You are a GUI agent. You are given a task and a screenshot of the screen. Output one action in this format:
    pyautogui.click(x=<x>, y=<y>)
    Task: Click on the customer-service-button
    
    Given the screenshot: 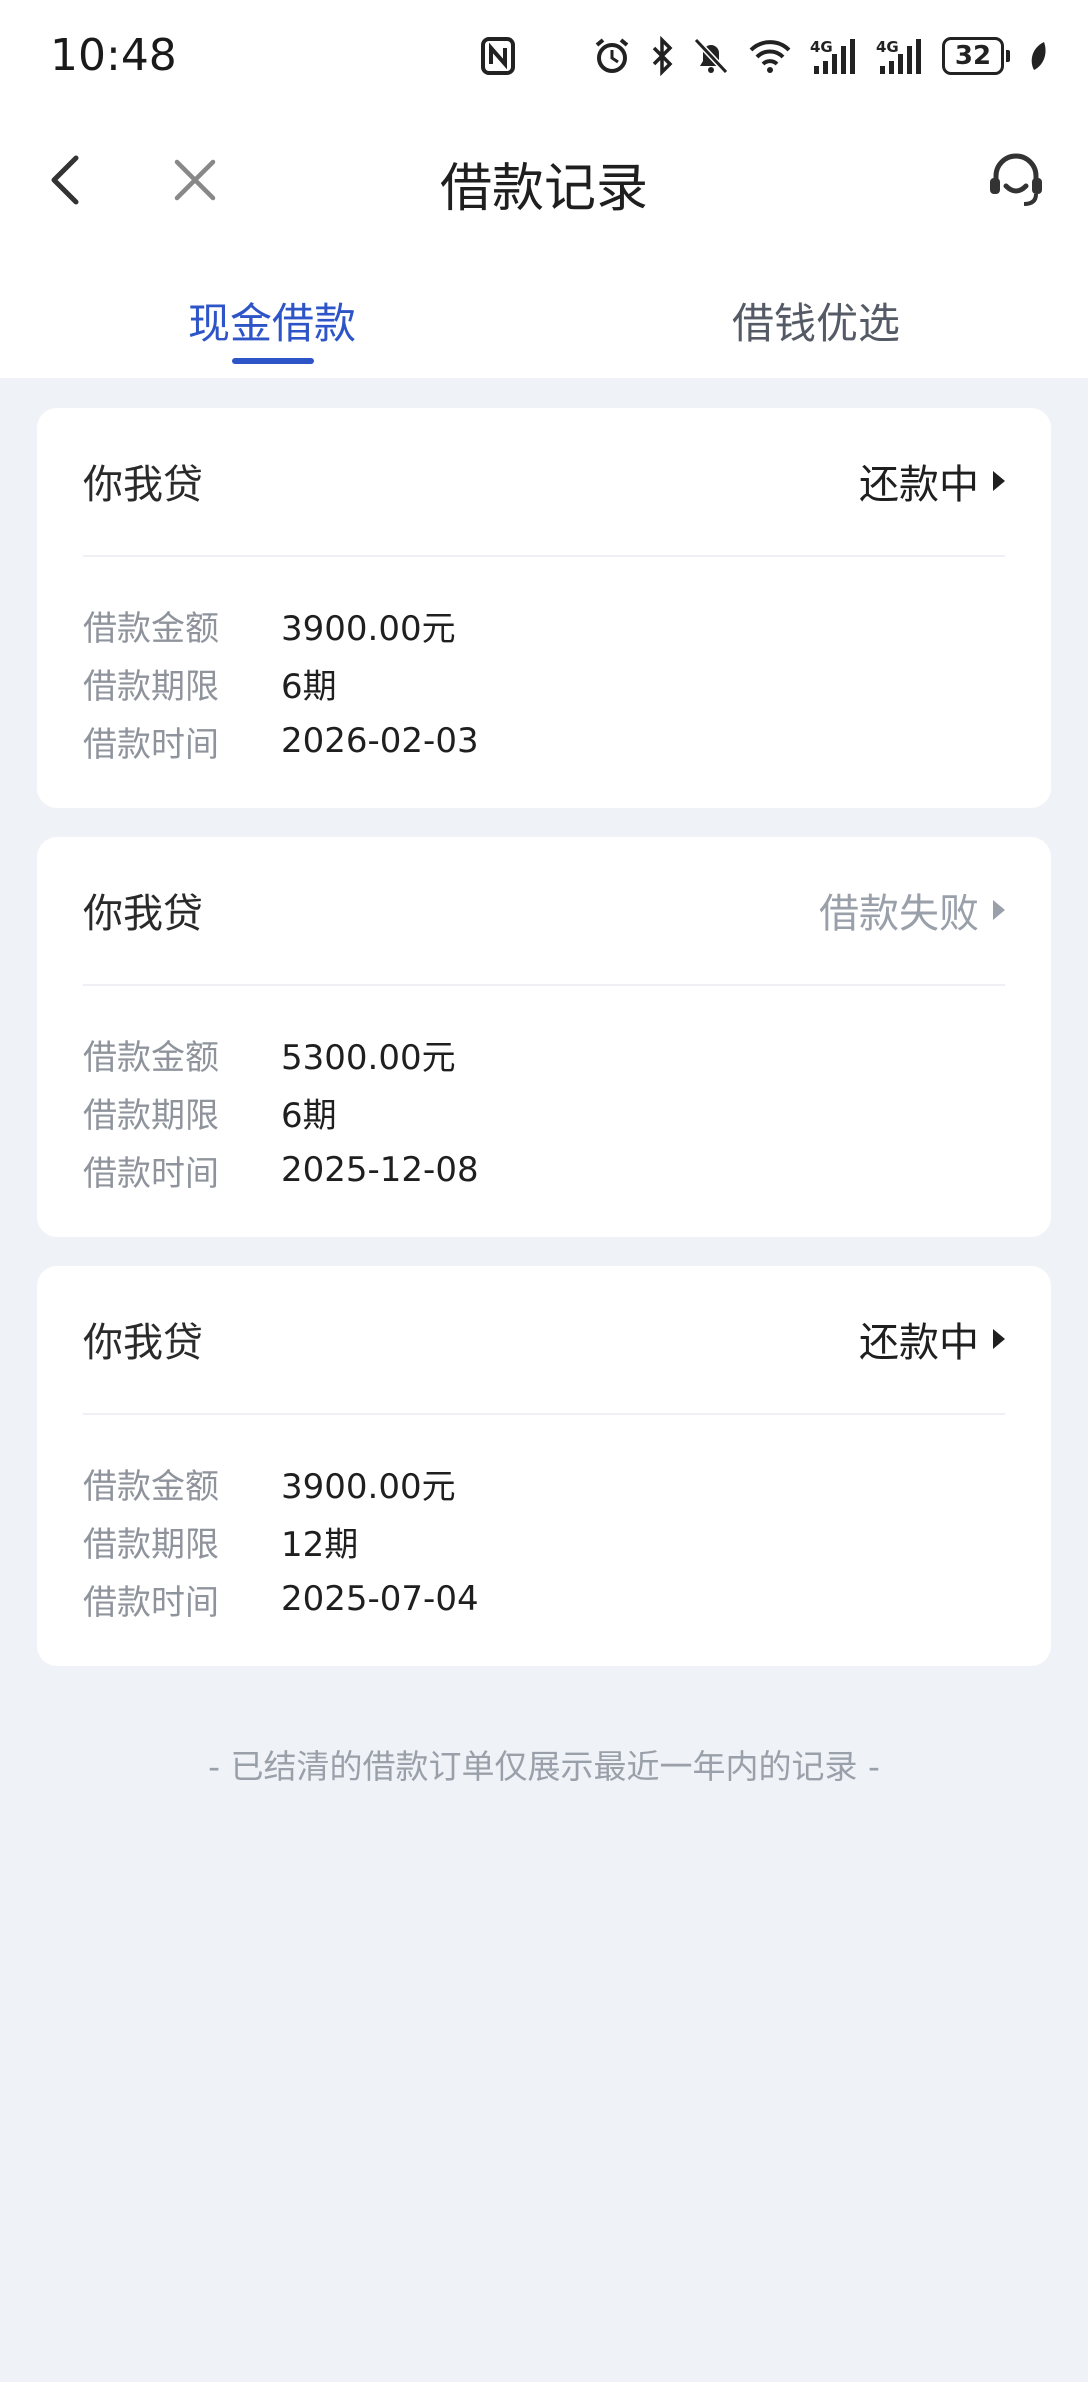 What is the action you would take?
    pyautogui.click(x=1016, y=180)
    